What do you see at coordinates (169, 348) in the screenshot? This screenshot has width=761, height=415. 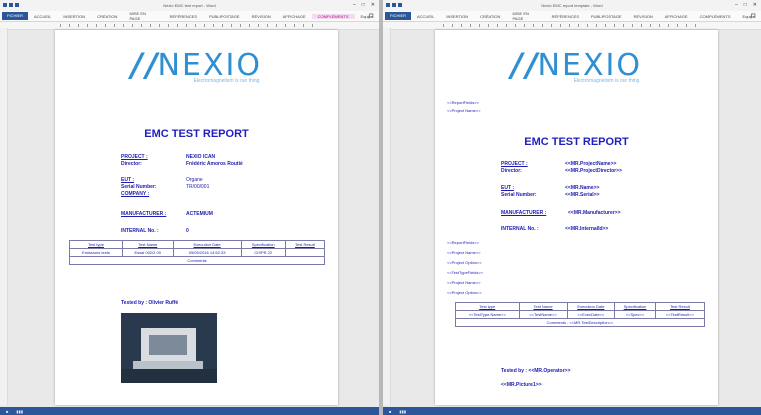 I see `equipment-photo` at bounding box center [169, 348].